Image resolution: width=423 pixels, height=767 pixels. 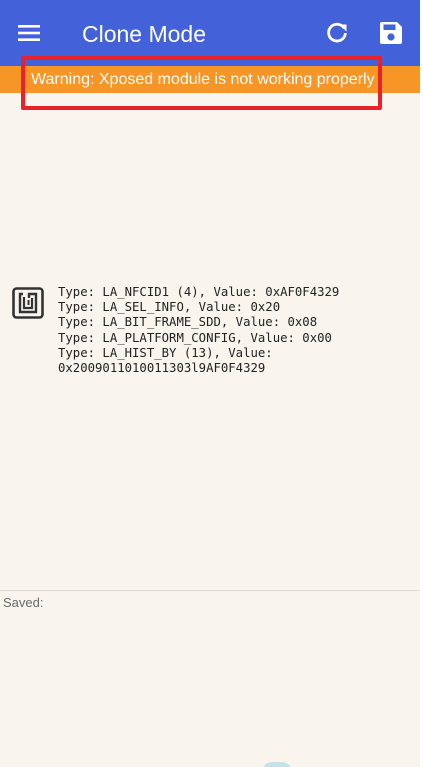 What do you see at coordinates (169, 307) in the screenshot?
I see `tag-info-line: Type: LA_SEL_INFO, Value: 0x20` at bounding box center [169, 307].